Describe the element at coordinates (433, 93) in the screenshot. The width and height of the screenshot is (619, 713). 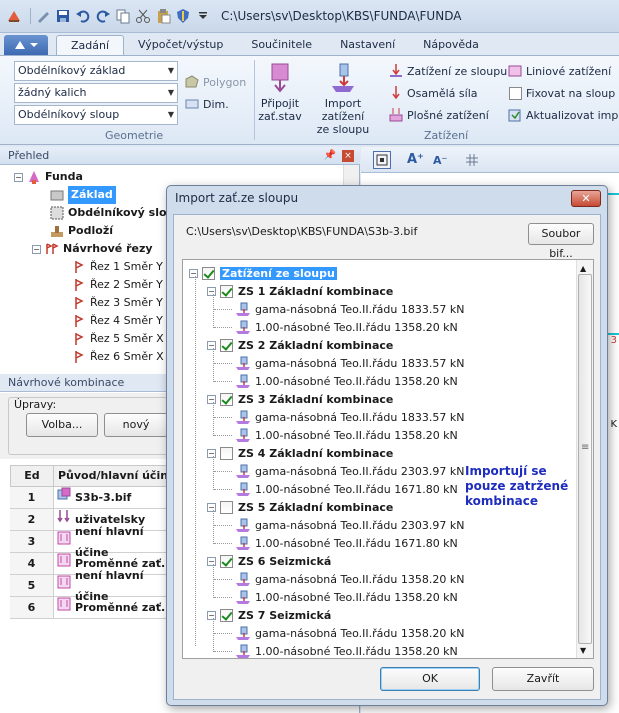
I see `single-force-button: Osamělá síla` at that location.